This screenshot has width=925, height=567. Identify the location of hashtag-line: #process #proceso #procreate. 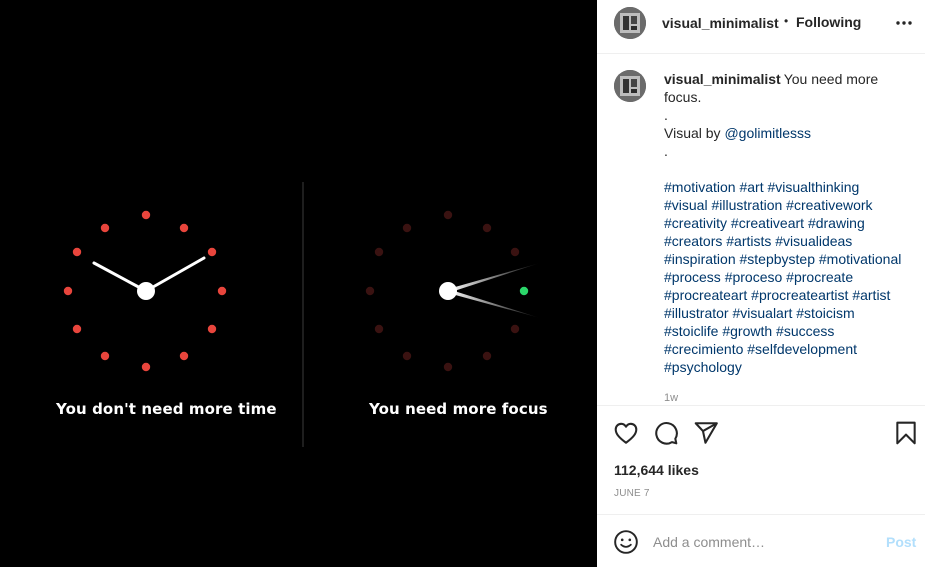
(786, 277).